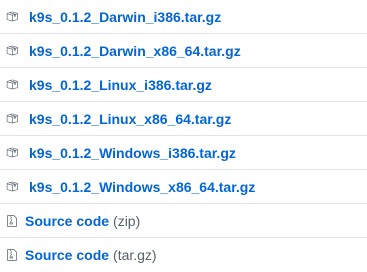 The height and width of the screenshot is (272, 367). Describe the element at coordinates (127, 220) in the screenshot. I see `source-code-ext: (zip)` at that location.